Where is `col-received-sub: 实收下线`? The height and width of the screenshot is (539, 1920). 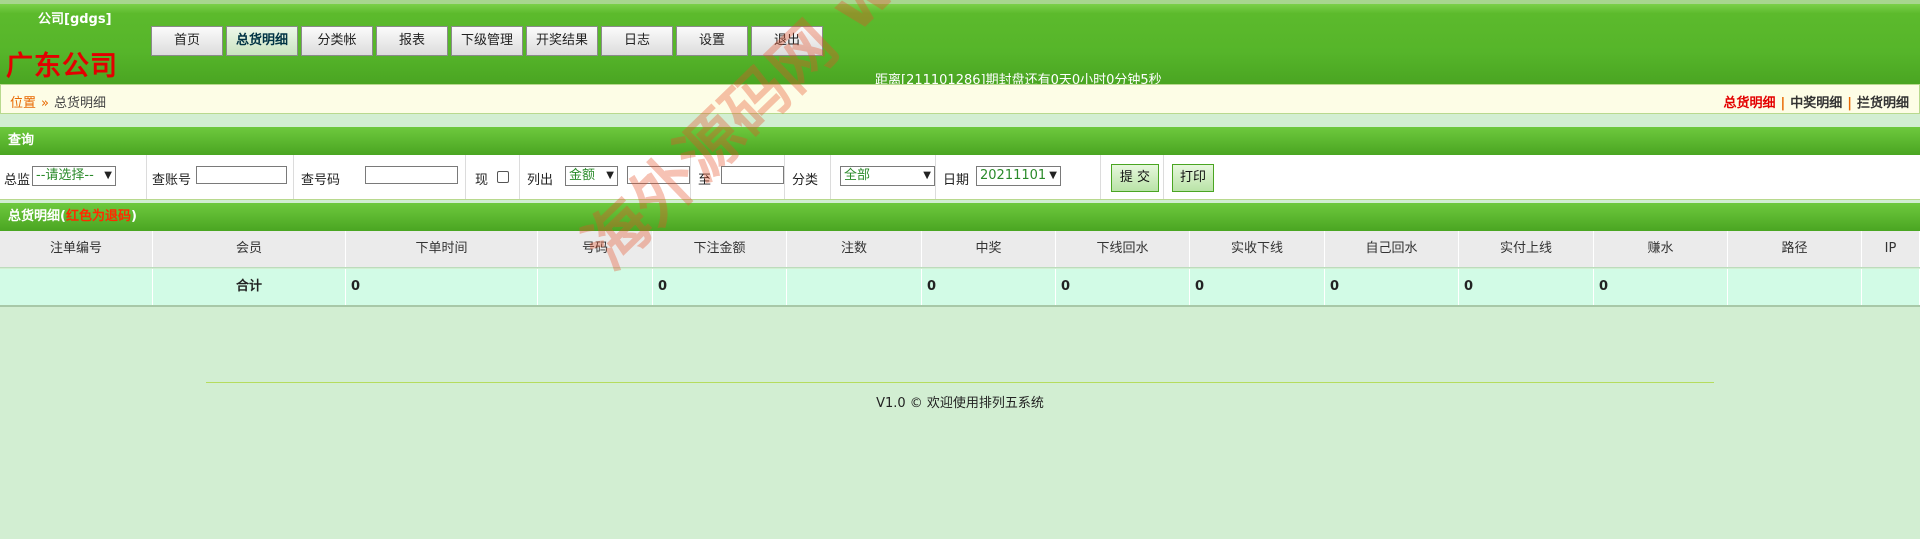
col-received-sub: 实收下线 is located at coordinates (1257, 249).